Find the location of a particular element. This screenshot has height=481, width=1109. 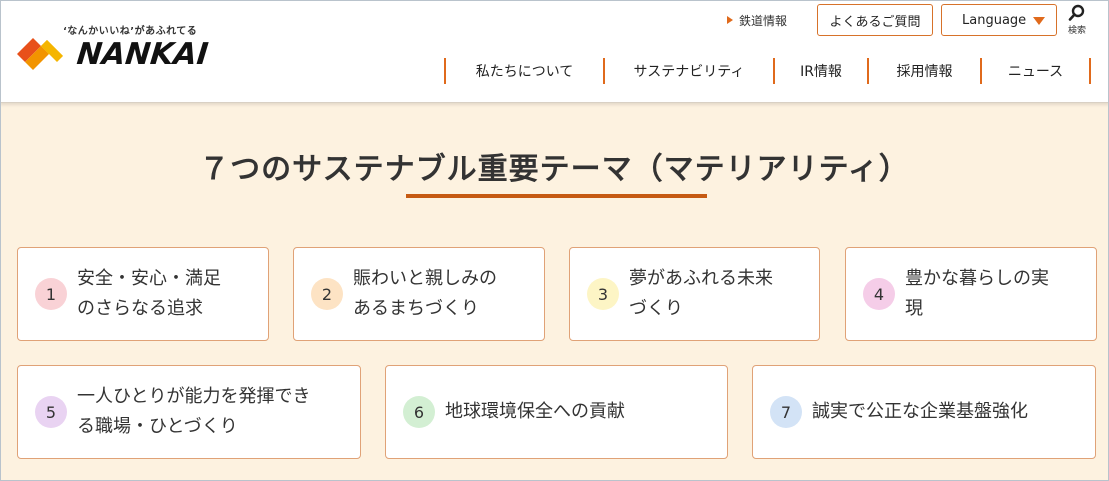

theme-card-1: 1 安全・安心・満足 のさらなる追求 is located at coordinates (143, 294).